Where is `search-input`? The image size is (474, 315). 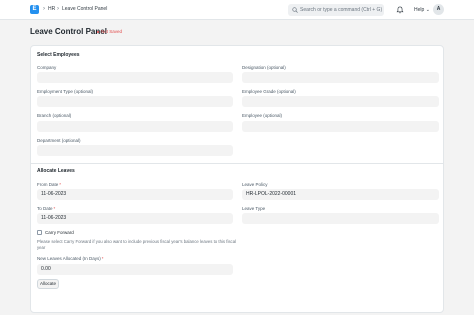
search-input is located at coordinates (341, 10).